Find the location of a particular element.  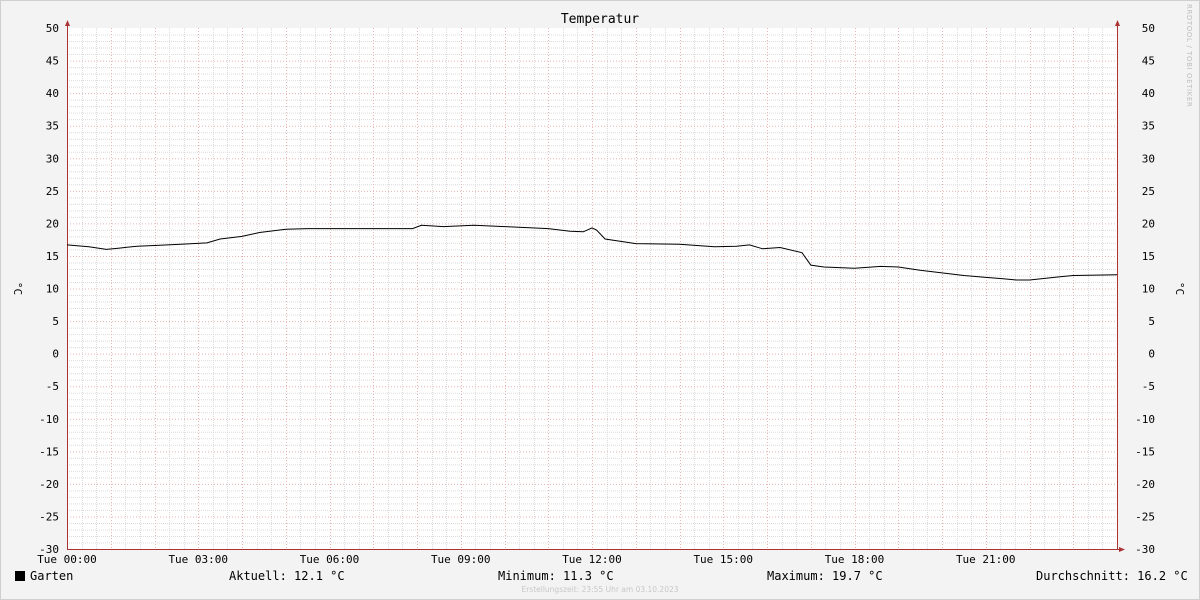

y-axis-label-left: °C is located at coordinates (17, 288).